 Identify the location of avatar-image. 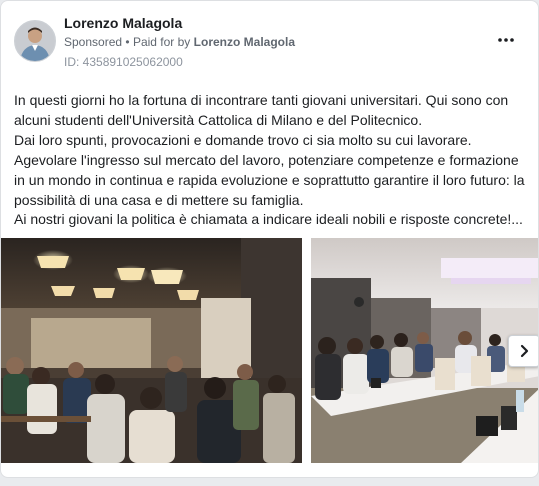
(35, 41).